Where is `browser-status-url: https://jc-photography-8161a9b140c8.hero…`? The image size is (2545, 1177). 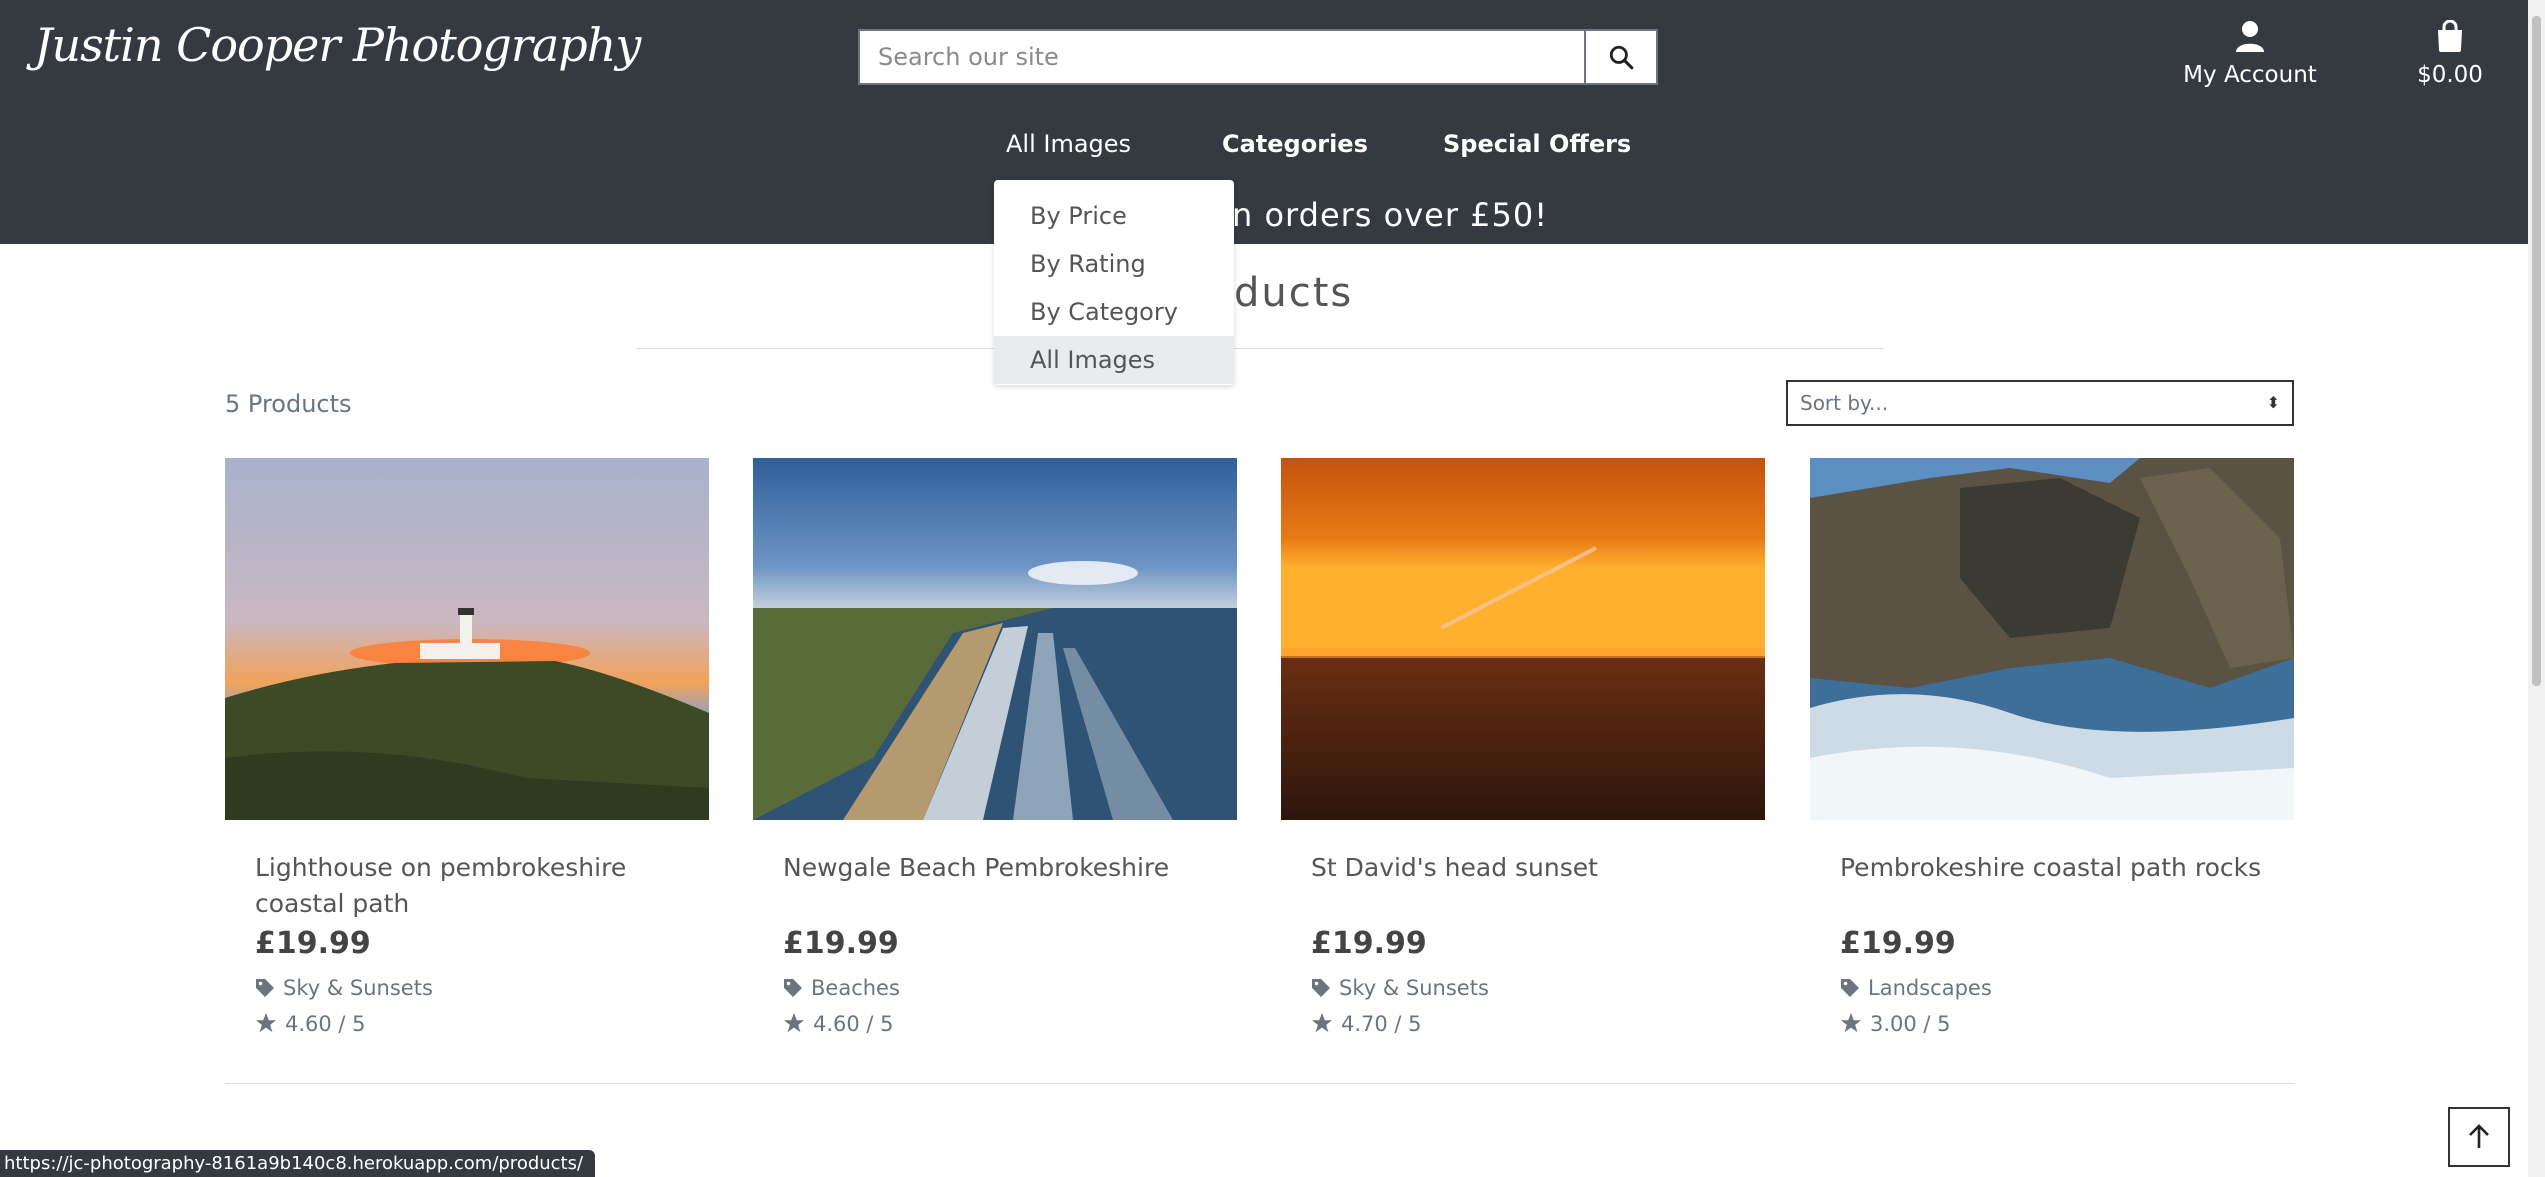
browser-status-url: https://jc-photography-8161a9b140c8.hero… is located at coordinates (298, 1163).